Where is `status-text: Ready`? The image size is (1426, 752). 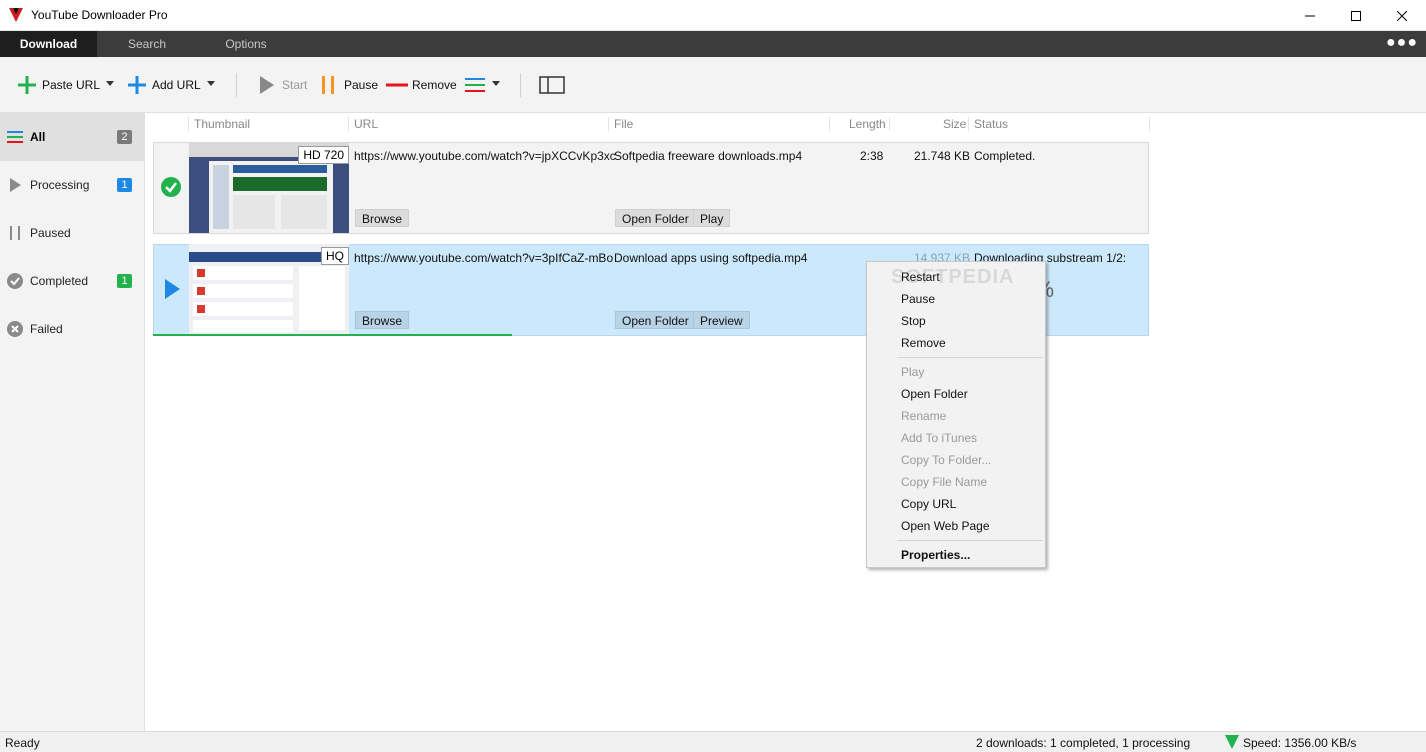 status-text: Ready is located at coordinates (22, 743).